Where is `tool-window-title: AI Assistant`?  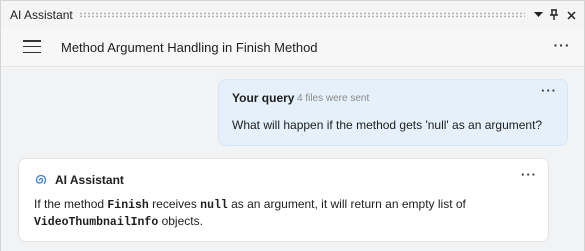
tool-window-title: AI Assistant is located at coordinates (41, 15).